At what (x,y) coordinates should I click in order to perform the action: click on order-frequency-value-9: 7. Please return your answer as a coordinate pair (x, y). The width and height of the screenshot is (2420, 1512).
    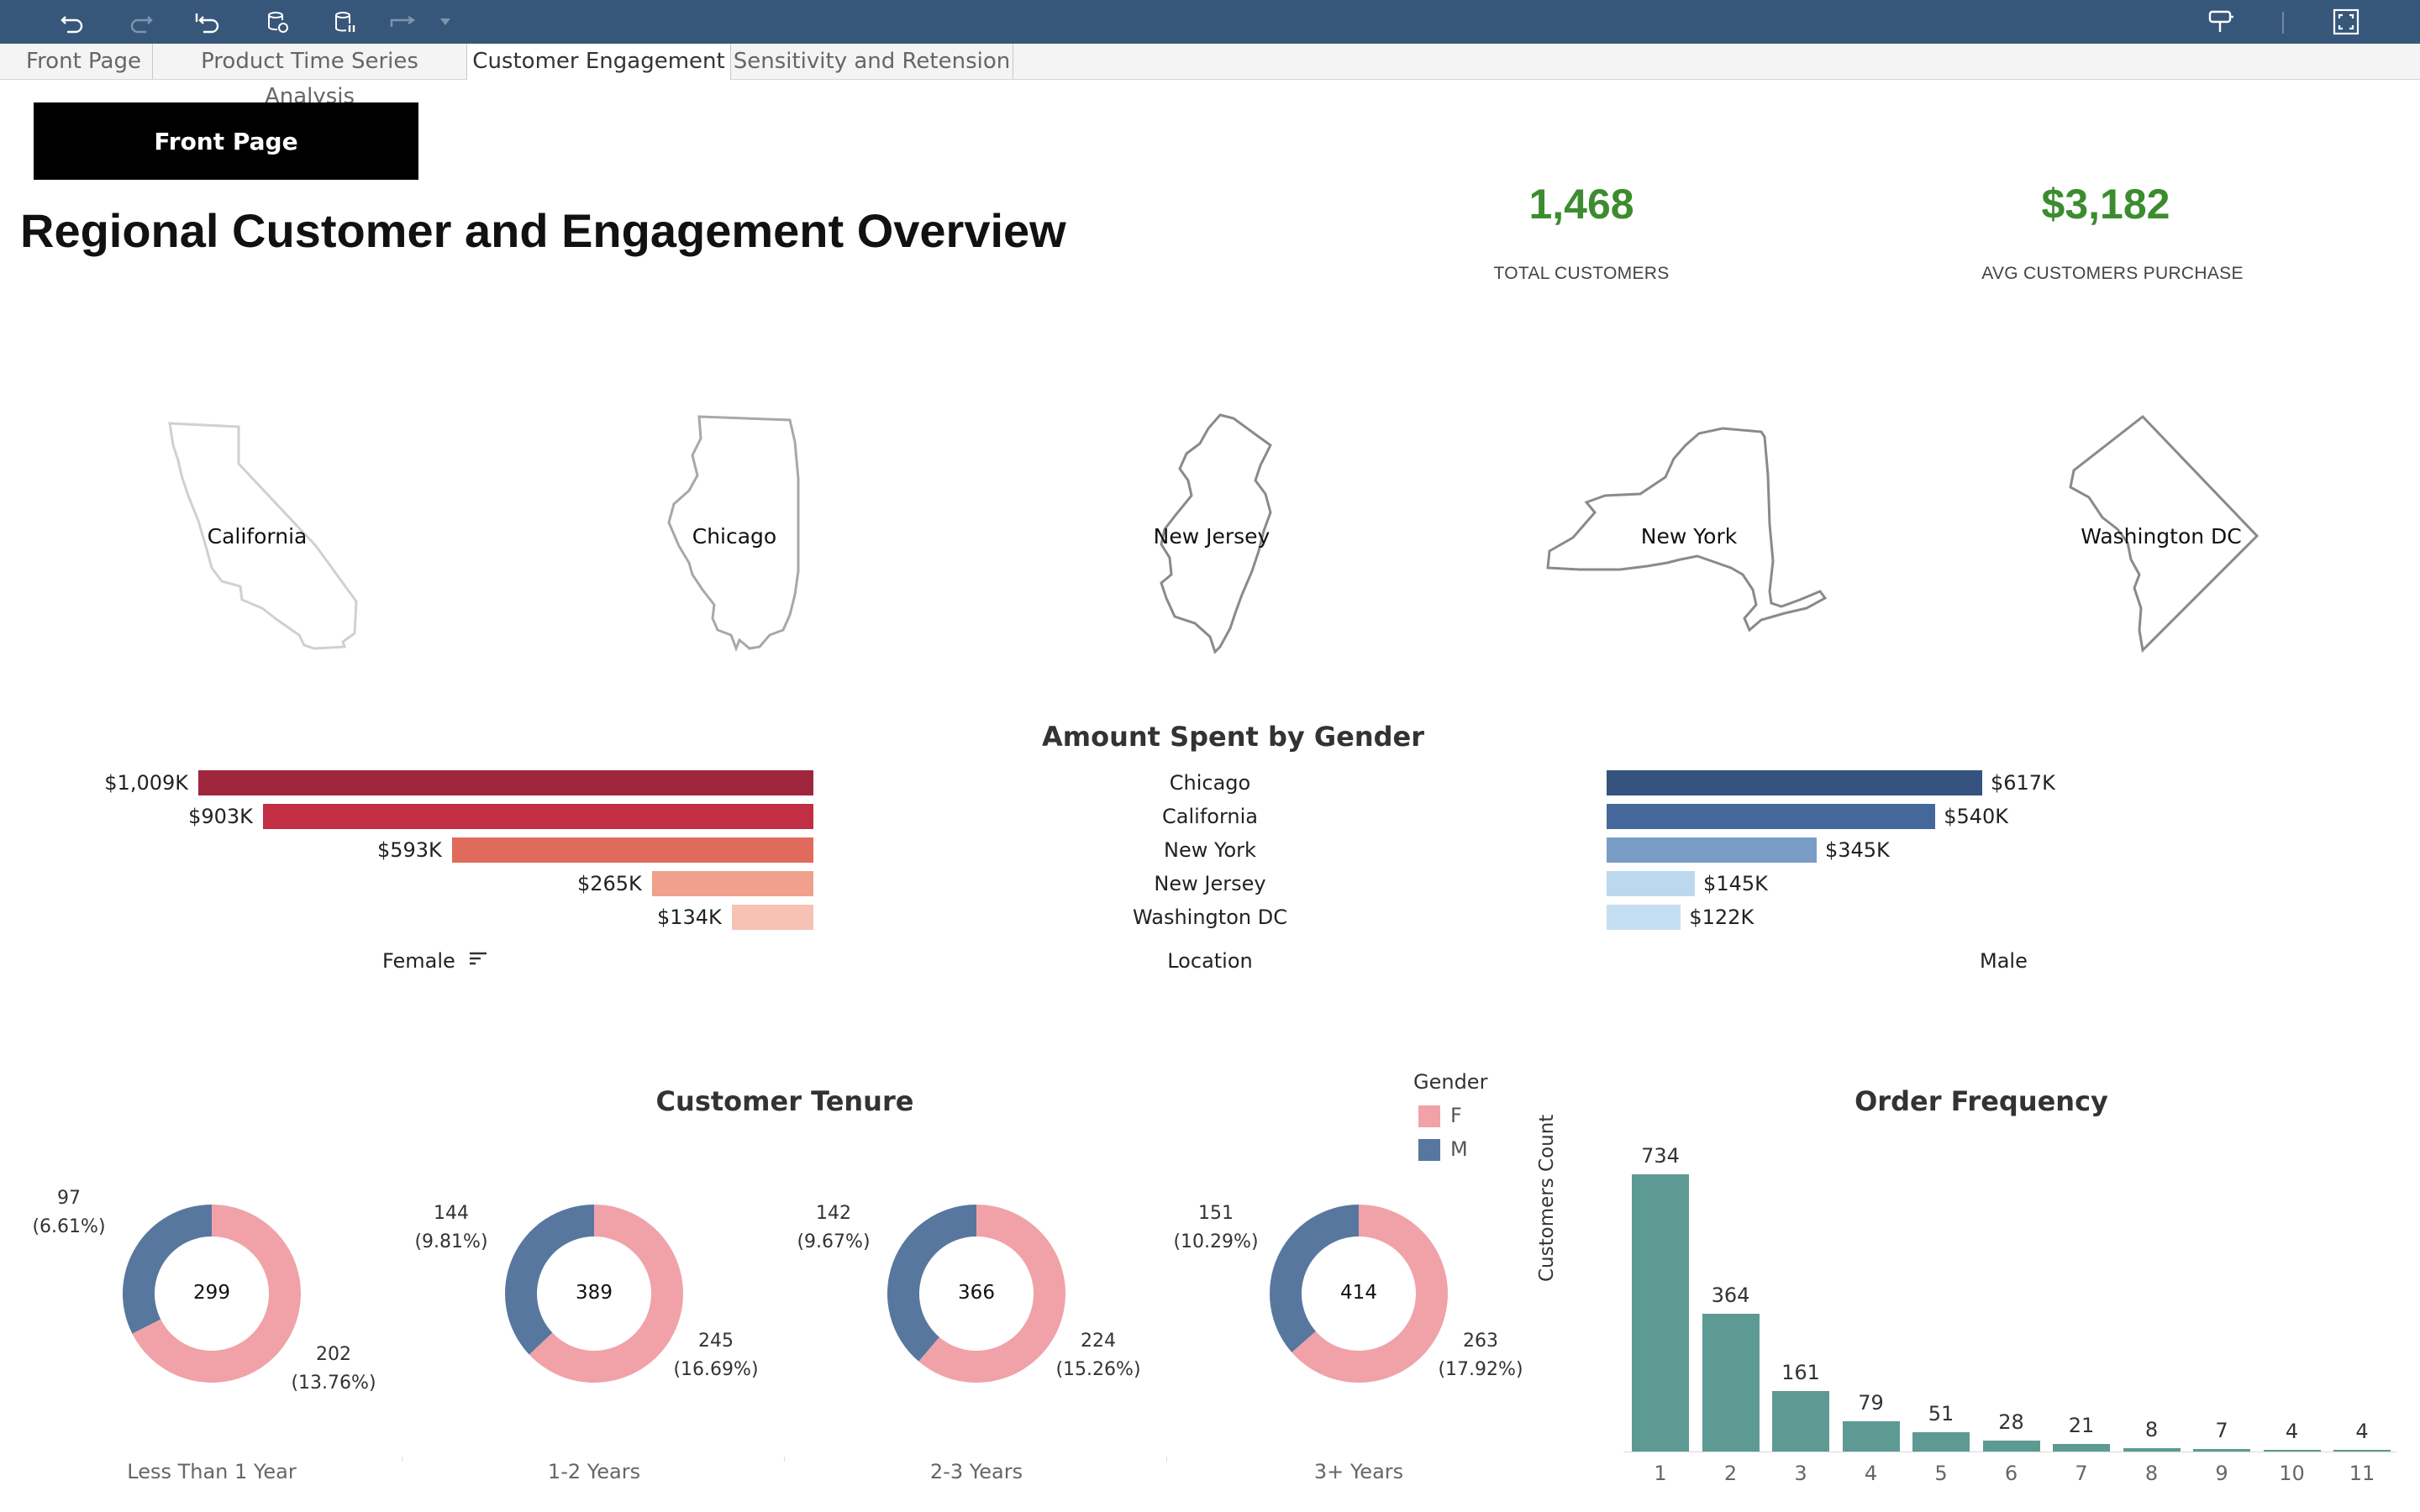
    Looking at the image, I should click on (2221, 1430).